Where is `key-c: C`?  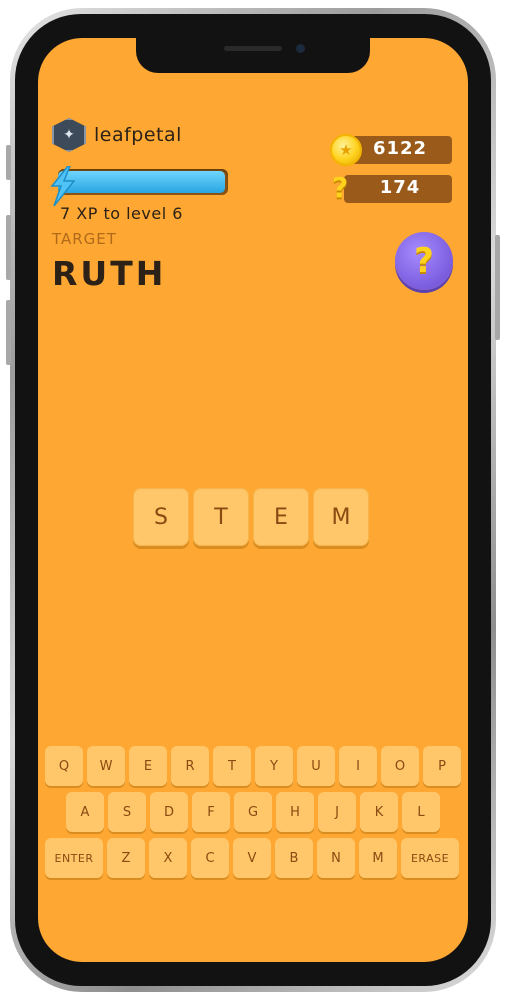 key-c: C is located at coordinates (210, 858).